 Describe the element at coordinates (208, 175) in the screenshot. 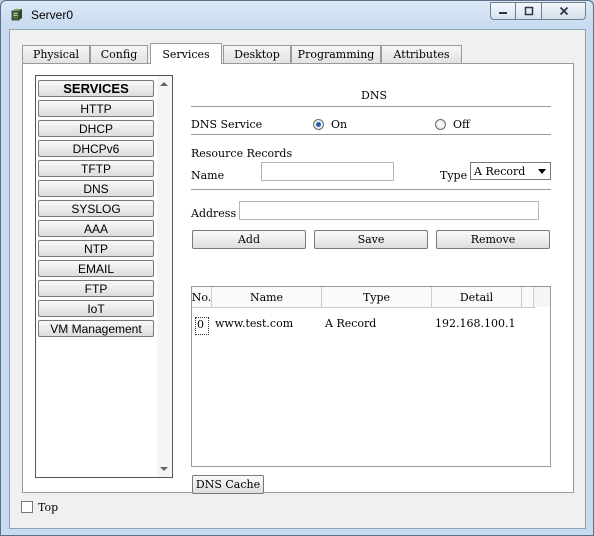

I see `record-name-label: Name` at that location.